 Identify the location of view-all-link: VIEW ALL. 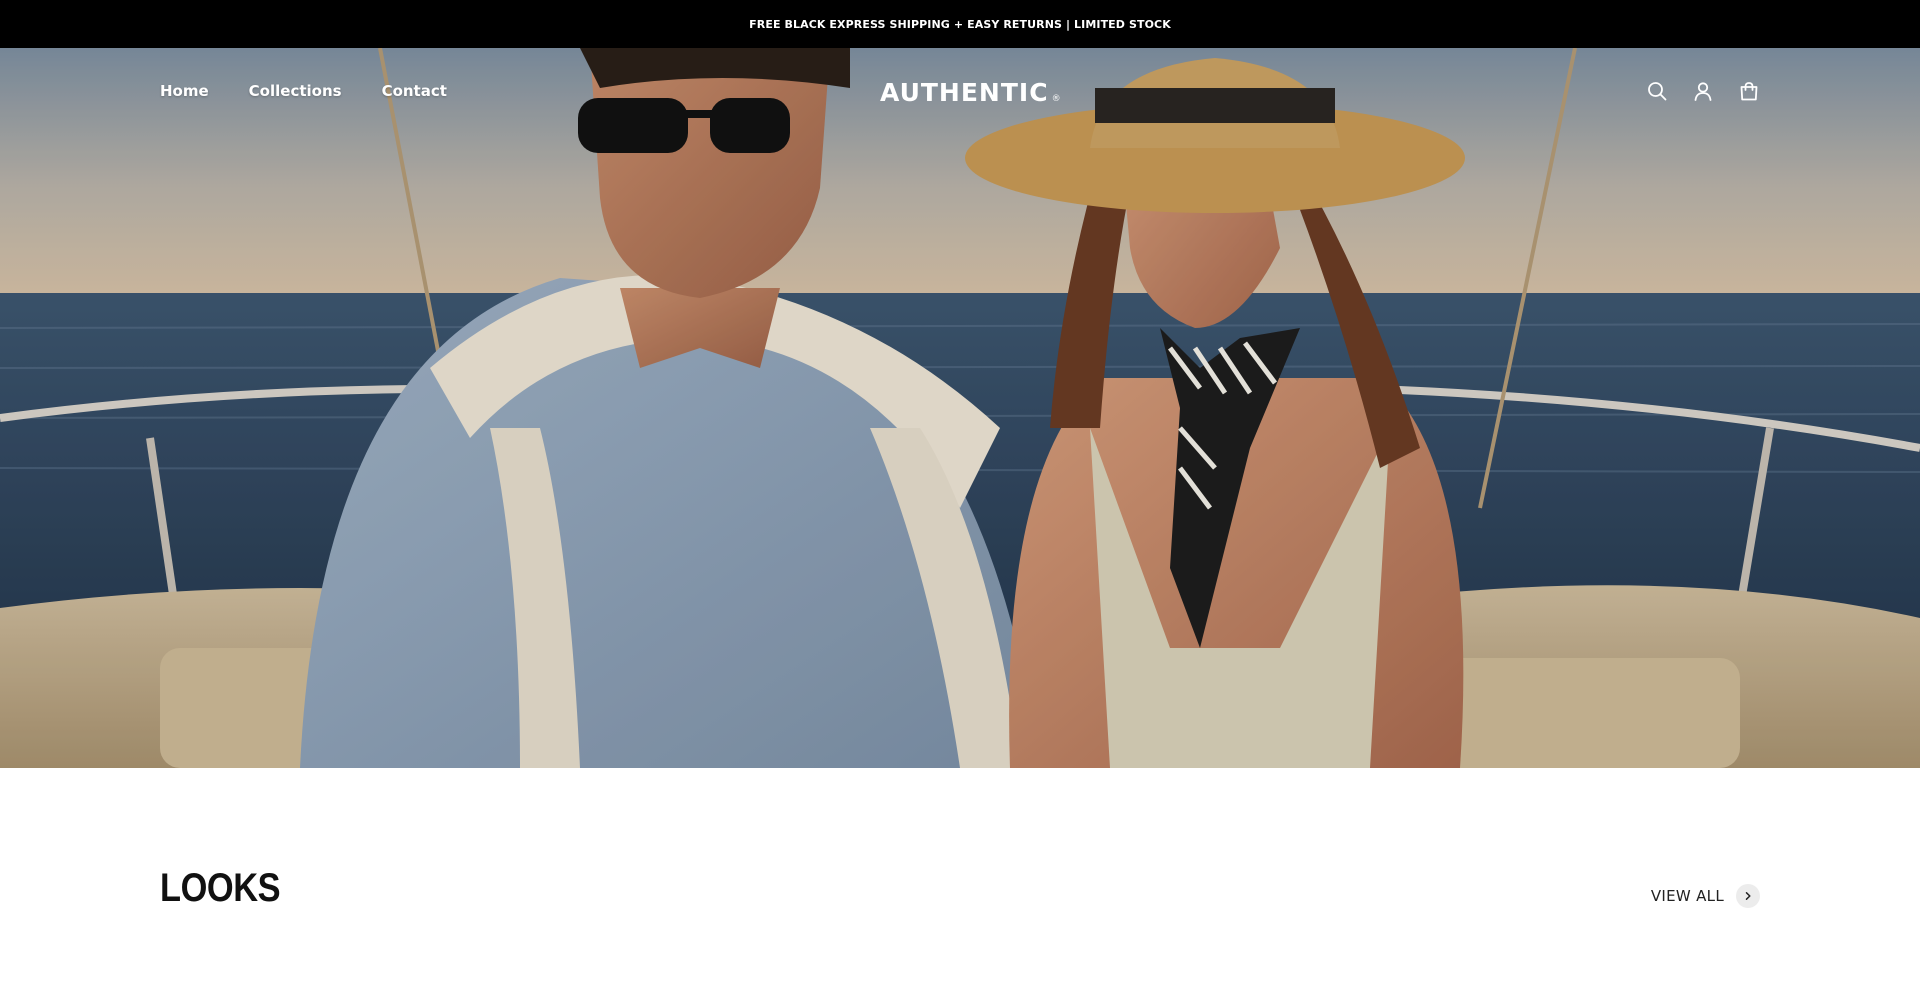
(1705, 896).